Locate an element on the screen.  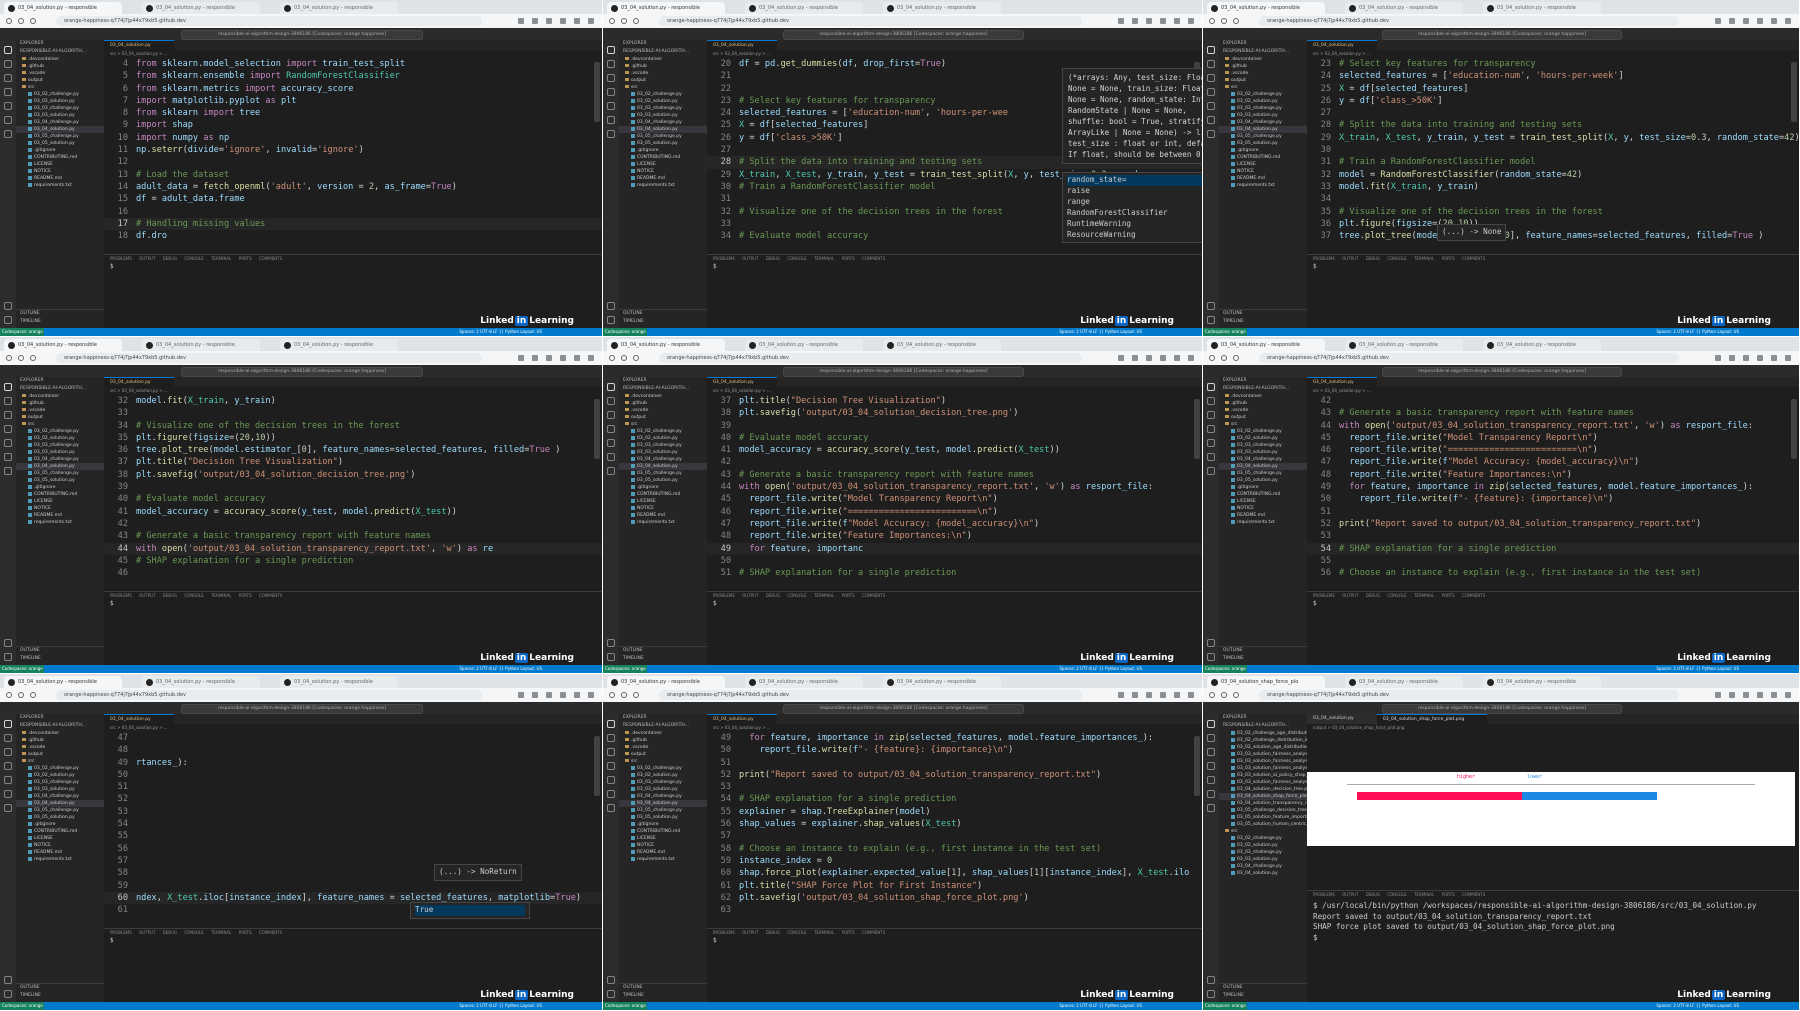
remote-icon is located at coordinates (8, 120).